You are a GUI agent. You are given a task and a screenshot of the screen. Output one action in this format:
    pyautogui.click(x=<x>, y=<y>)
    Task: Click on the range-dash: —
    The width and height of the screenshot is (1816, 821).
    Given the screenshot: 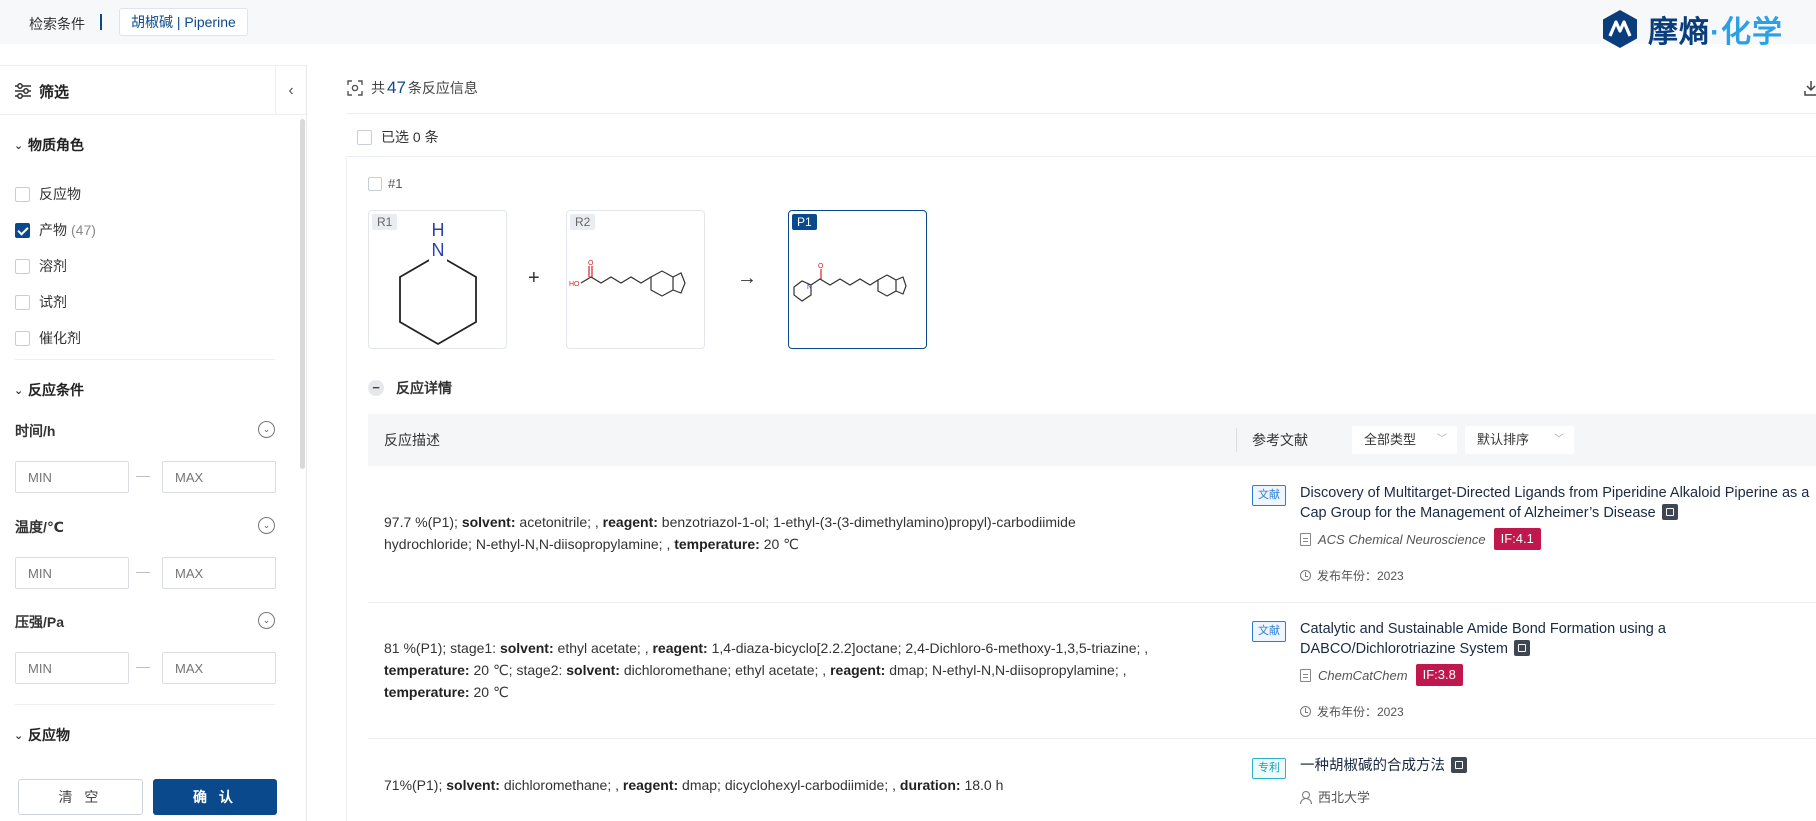 What is the action you would take?
    pyautogui.click(x=143, y=475)
    